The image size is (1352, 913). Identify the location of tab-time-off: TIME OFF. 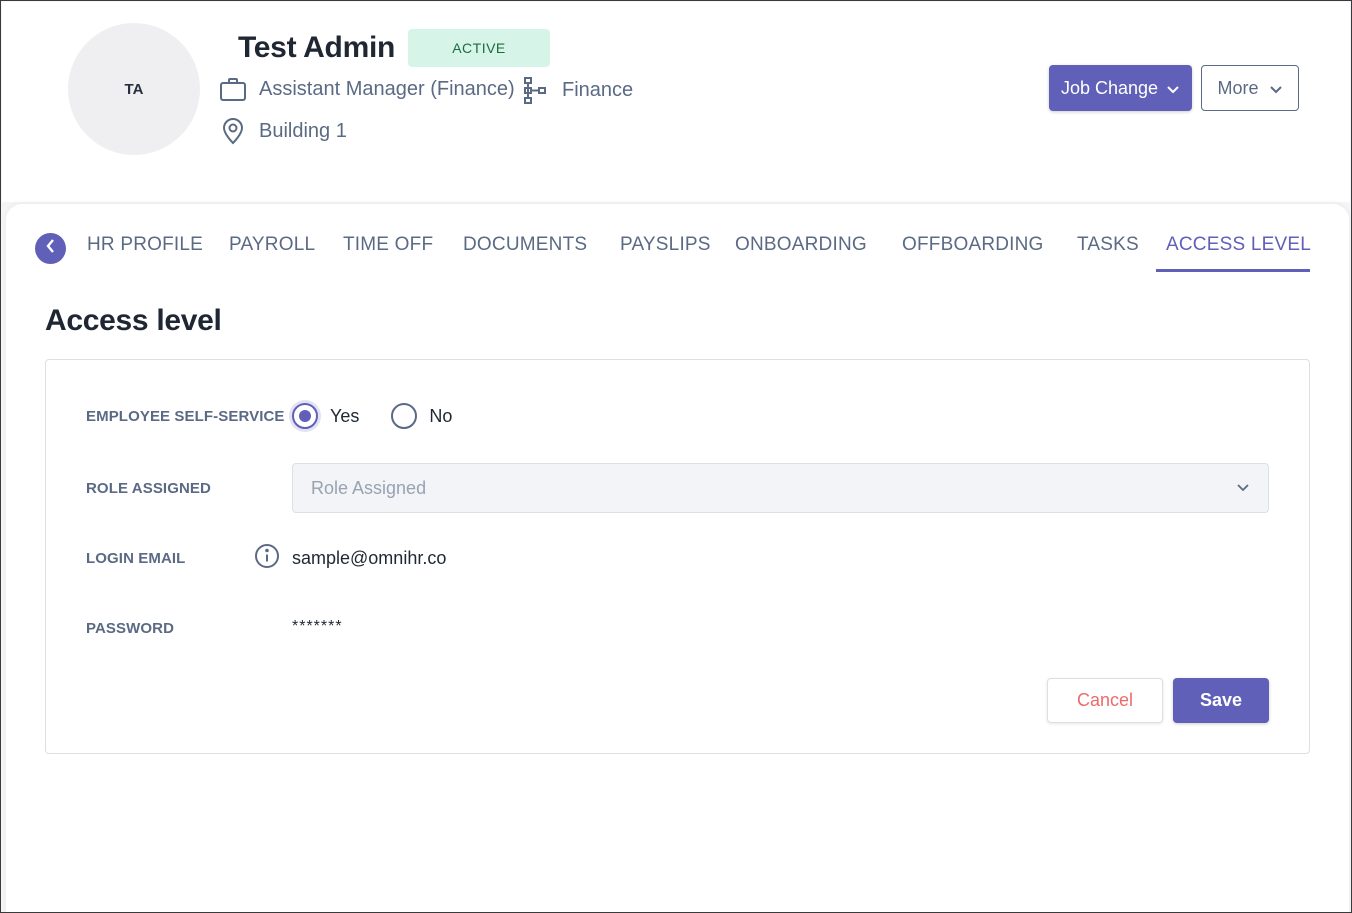
(388, 245).